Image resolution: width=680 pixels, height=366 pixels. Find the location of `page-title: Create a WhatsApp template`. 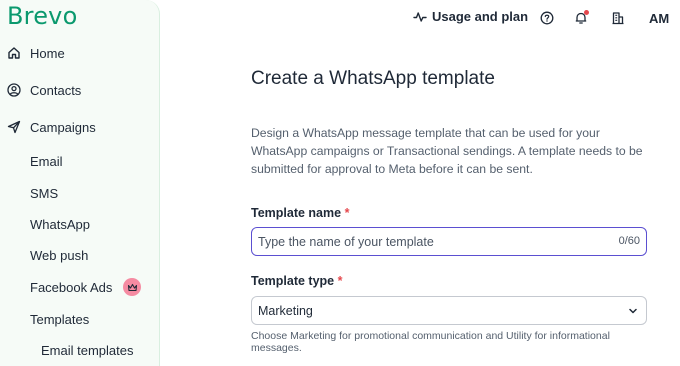

page-title: Create a WhatsApp template is located at coordinates (373, 78).